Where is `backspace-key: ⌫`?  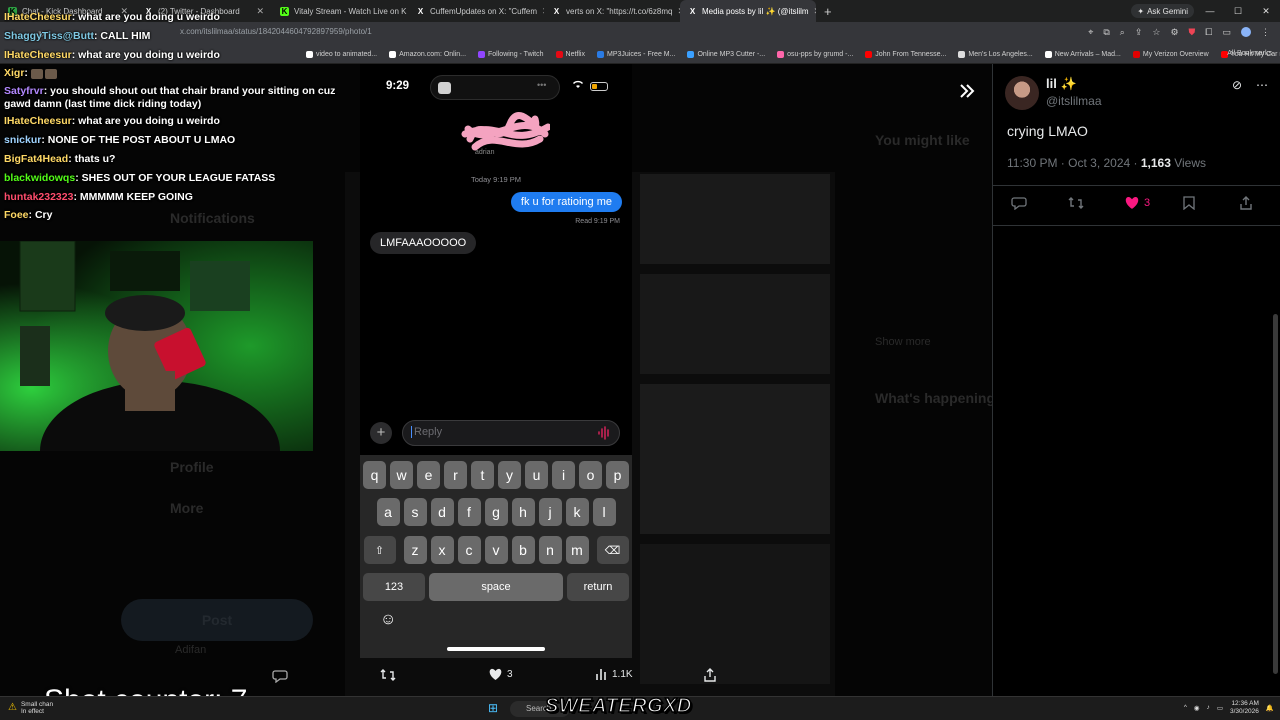 backspace-key: ⌫ is located at coordinates (612, 550).